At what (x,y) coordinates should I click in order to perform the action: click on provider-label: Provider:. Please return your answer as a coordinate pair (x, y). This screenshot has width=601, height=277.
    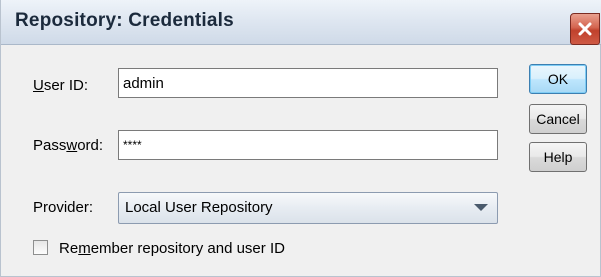
    Looking at the image, I should click on (63, 207).